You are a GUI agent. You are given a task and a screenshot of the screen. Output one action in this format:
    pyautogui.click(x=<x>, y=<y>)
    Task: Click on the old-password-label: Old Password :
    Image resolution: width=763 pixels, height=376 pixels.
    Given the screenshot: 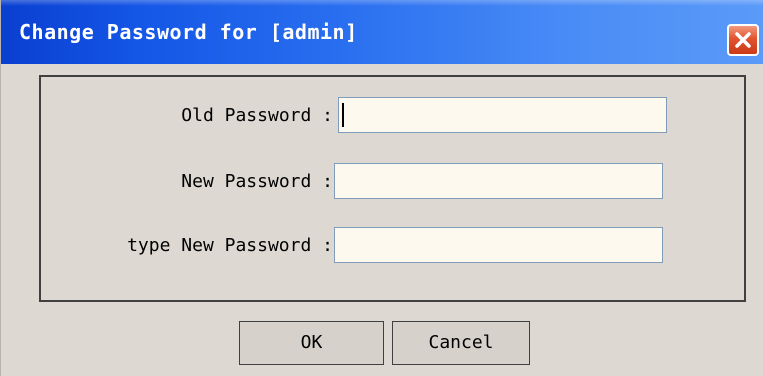 What is the action you would take?
    pyautogui.click(x=257, y=115)
    